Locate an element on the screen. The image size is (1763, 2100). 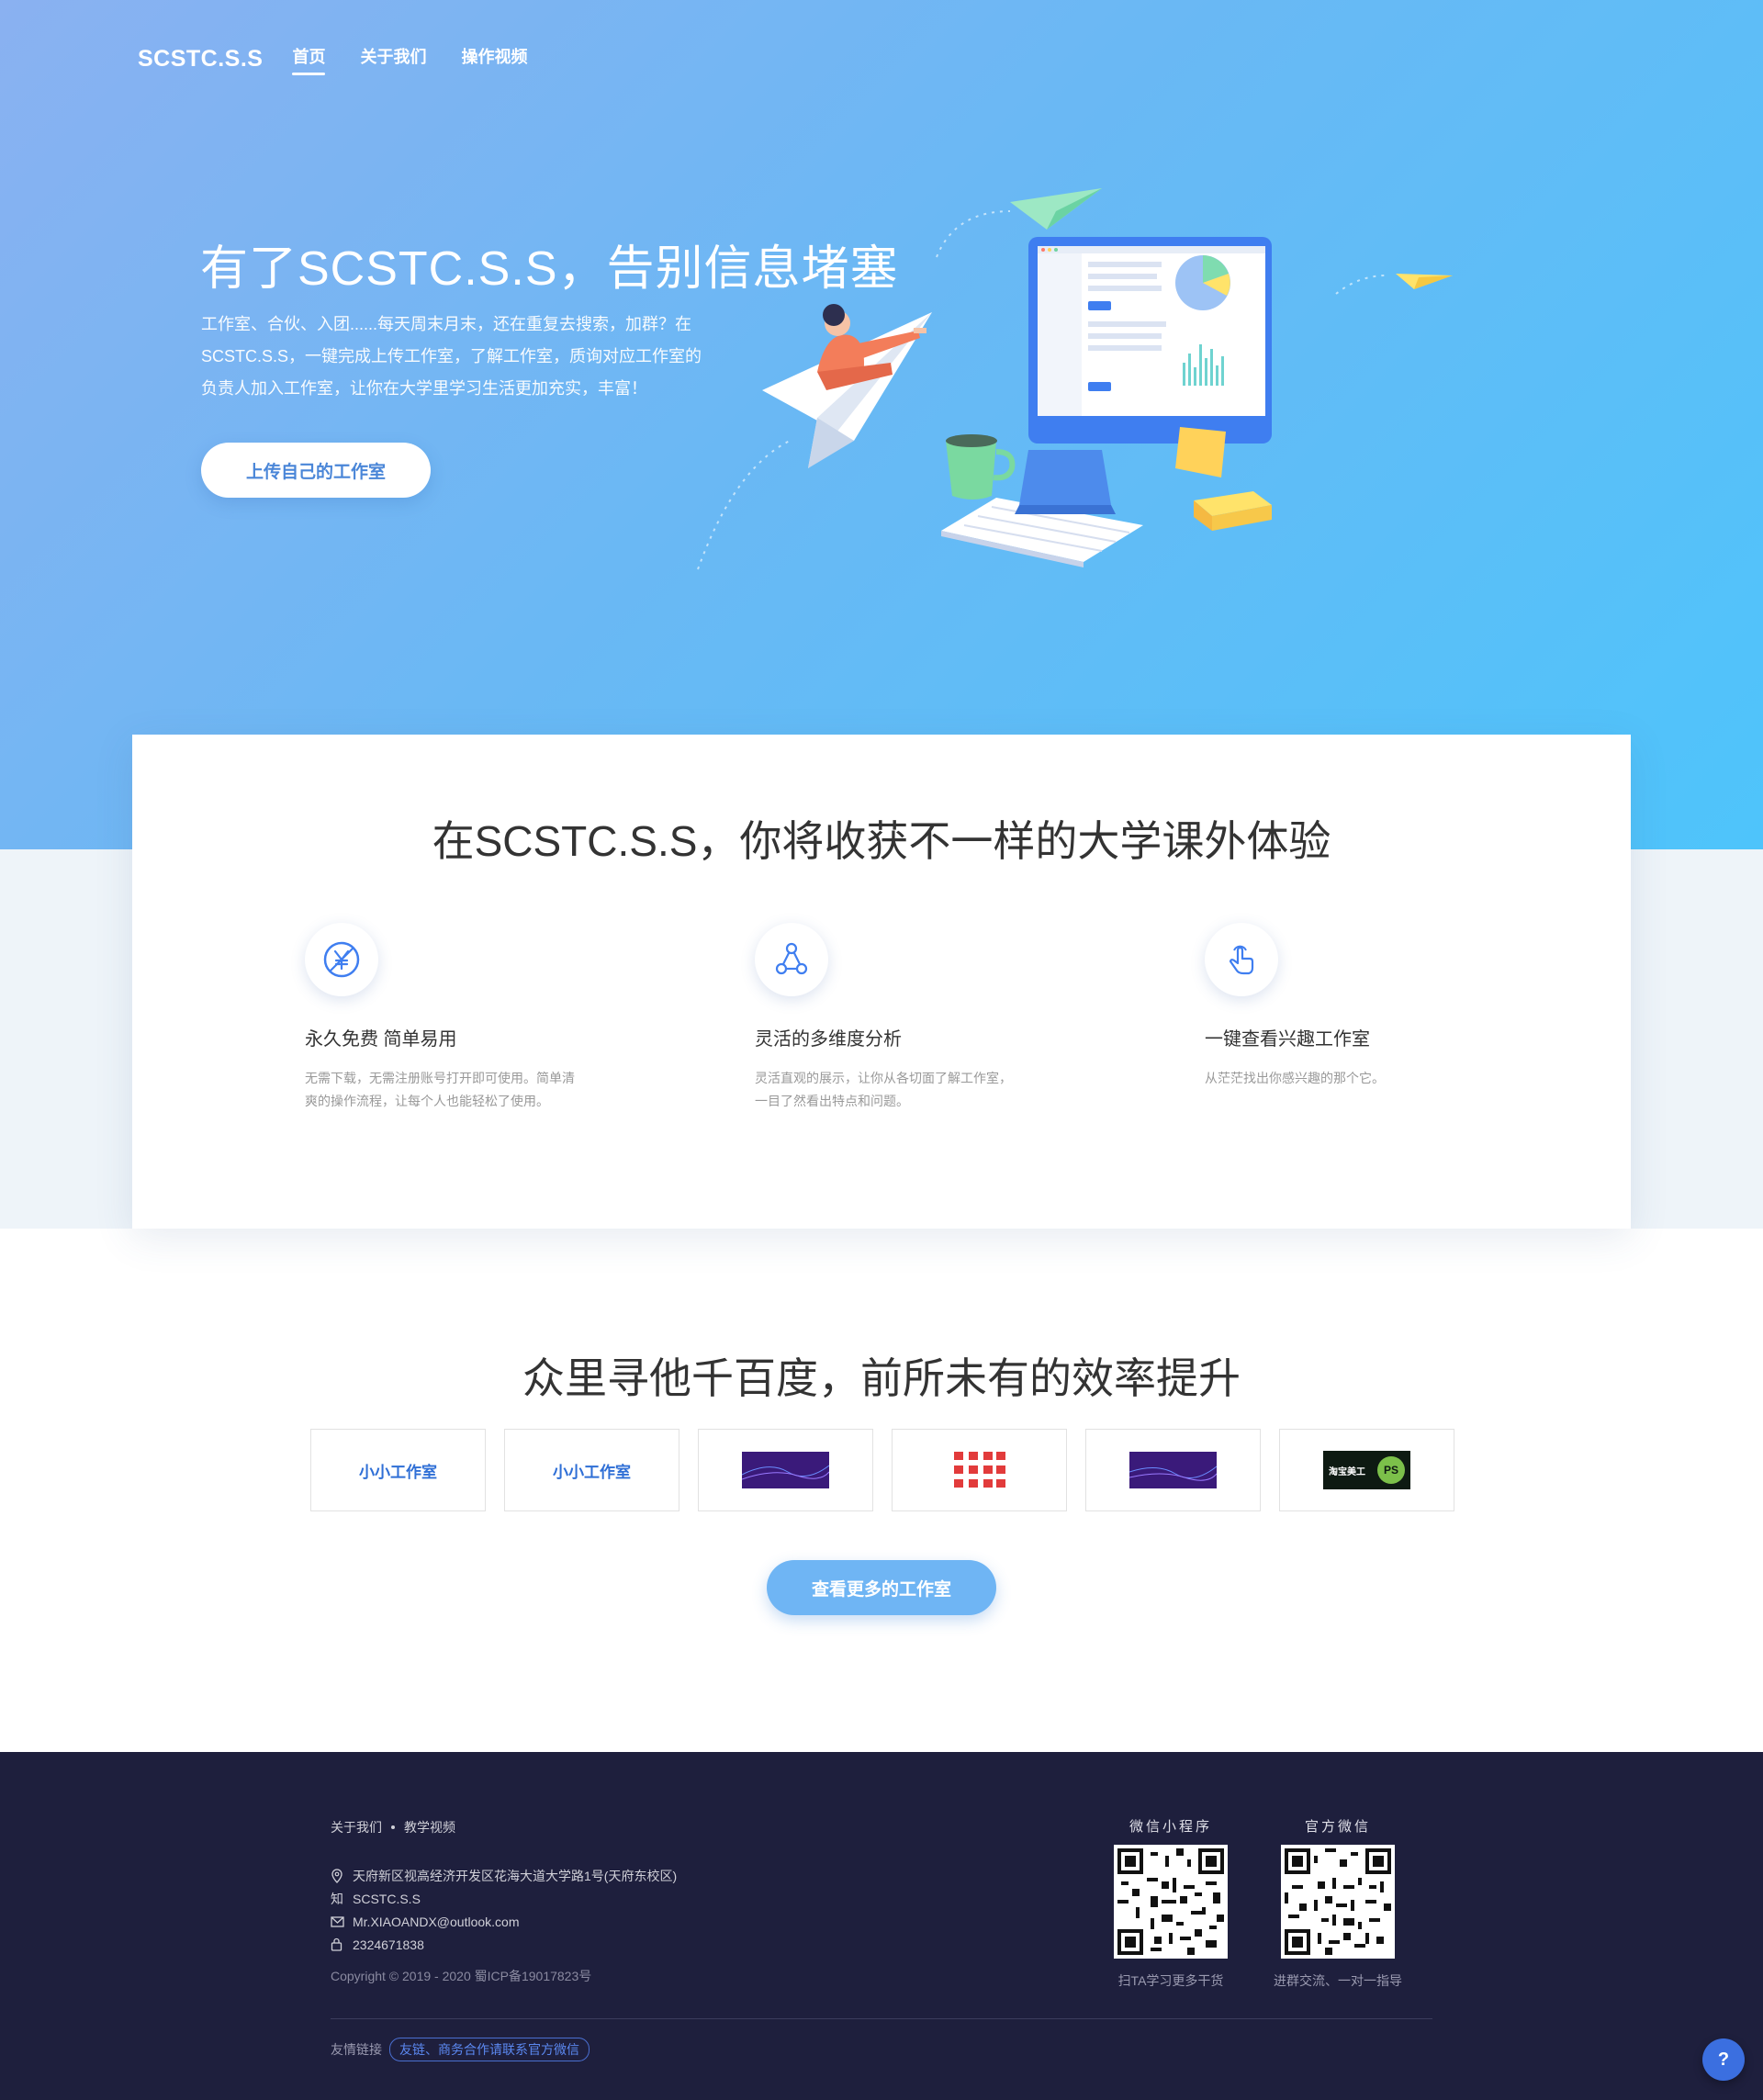
studio-logo-2-text: 小小工作室 is located at coordinates (592, 1472).